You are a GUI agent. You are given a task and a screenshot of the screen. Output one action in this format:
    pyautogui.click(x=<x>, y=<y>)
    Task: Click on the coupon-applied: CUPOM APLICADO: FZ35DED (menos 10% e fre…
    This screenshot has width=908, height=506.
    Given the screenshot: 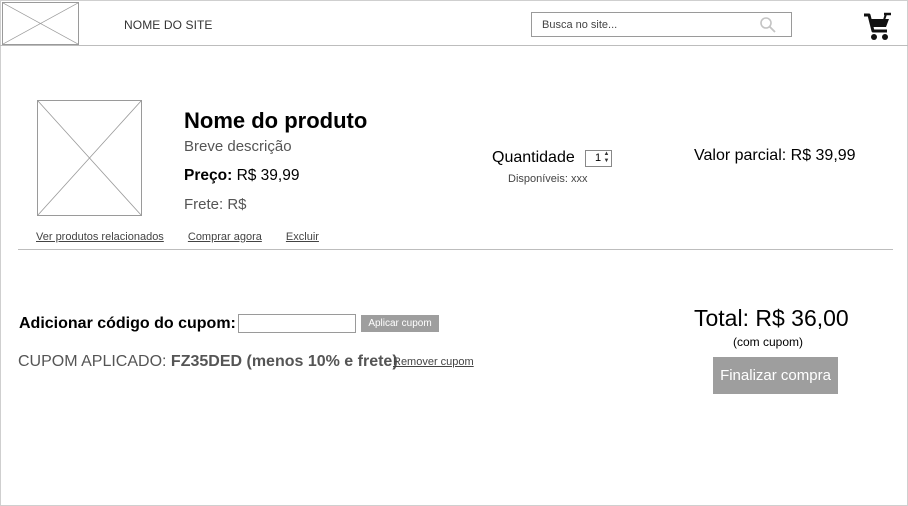 What is the action you would take?
    pyautogui.click(x=208, y=362)
    